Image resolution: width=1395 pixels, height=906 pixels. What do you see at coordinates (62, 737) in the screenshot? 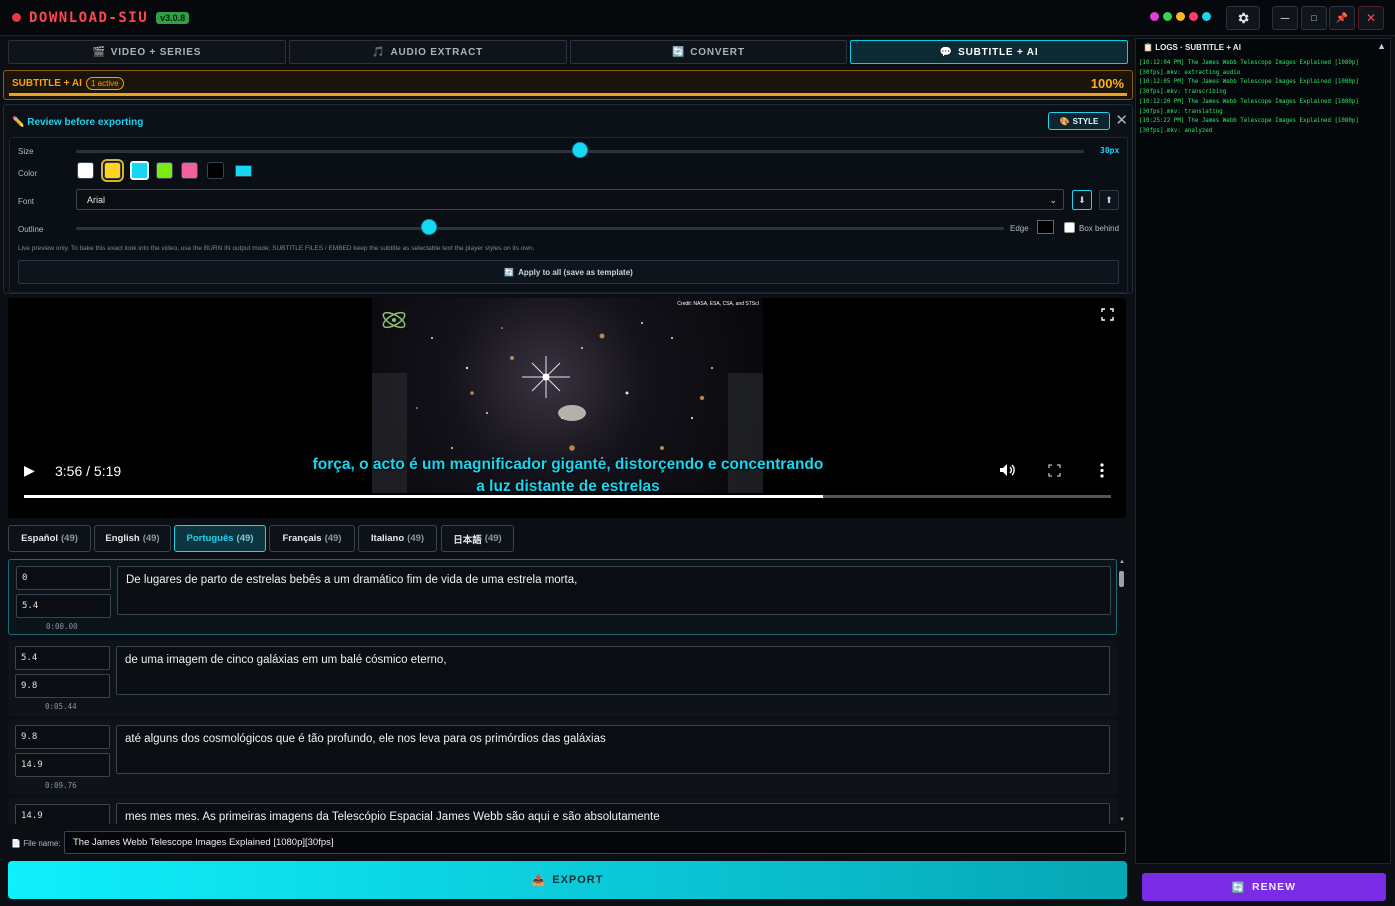
I see `segment-start-input: 9.8` at bounding box center [62, 737].